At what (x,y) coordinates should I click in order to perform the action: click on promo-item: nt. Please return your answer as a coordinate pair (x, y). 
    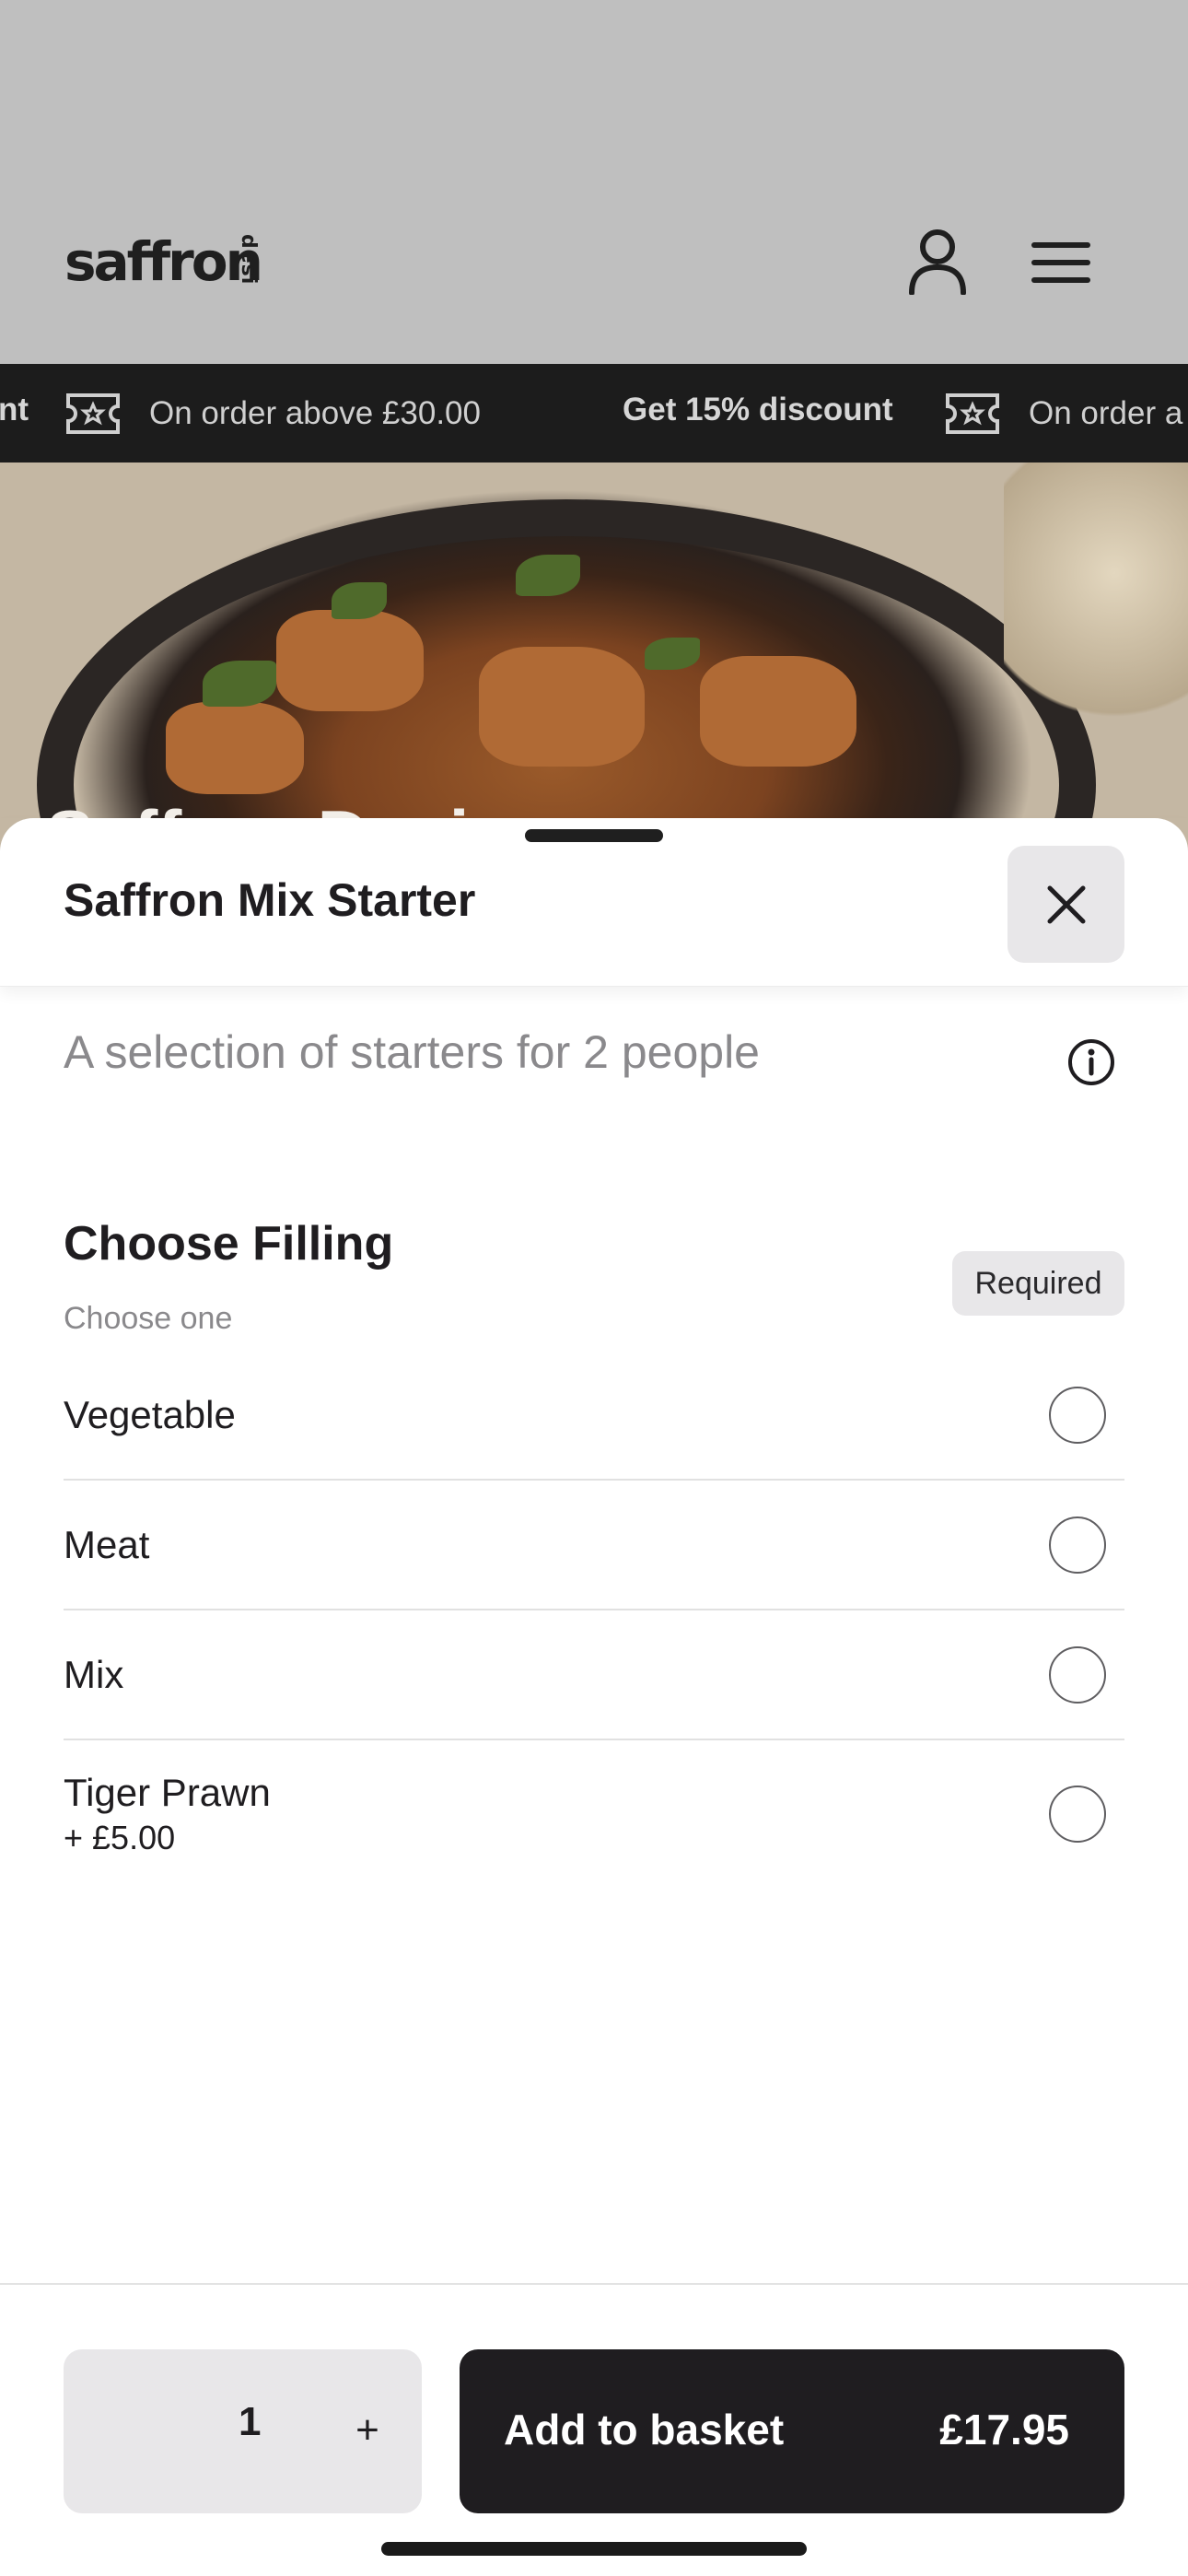
    Looking at the image, I should click on (14, 410).